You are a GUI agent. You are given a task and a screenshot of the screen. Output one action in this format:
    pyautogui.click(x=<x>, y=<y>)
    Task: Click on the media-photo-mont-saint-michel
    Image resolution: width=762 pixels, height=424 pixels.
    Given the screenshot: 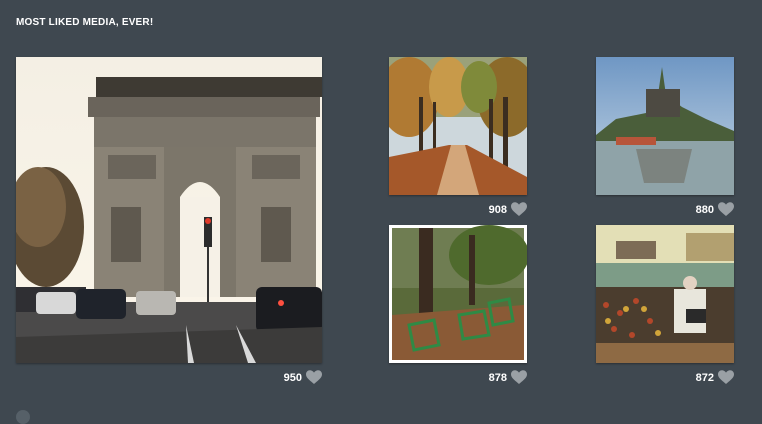 What is the action you would take?
    pyautogui.click(x=665, y=126)
    